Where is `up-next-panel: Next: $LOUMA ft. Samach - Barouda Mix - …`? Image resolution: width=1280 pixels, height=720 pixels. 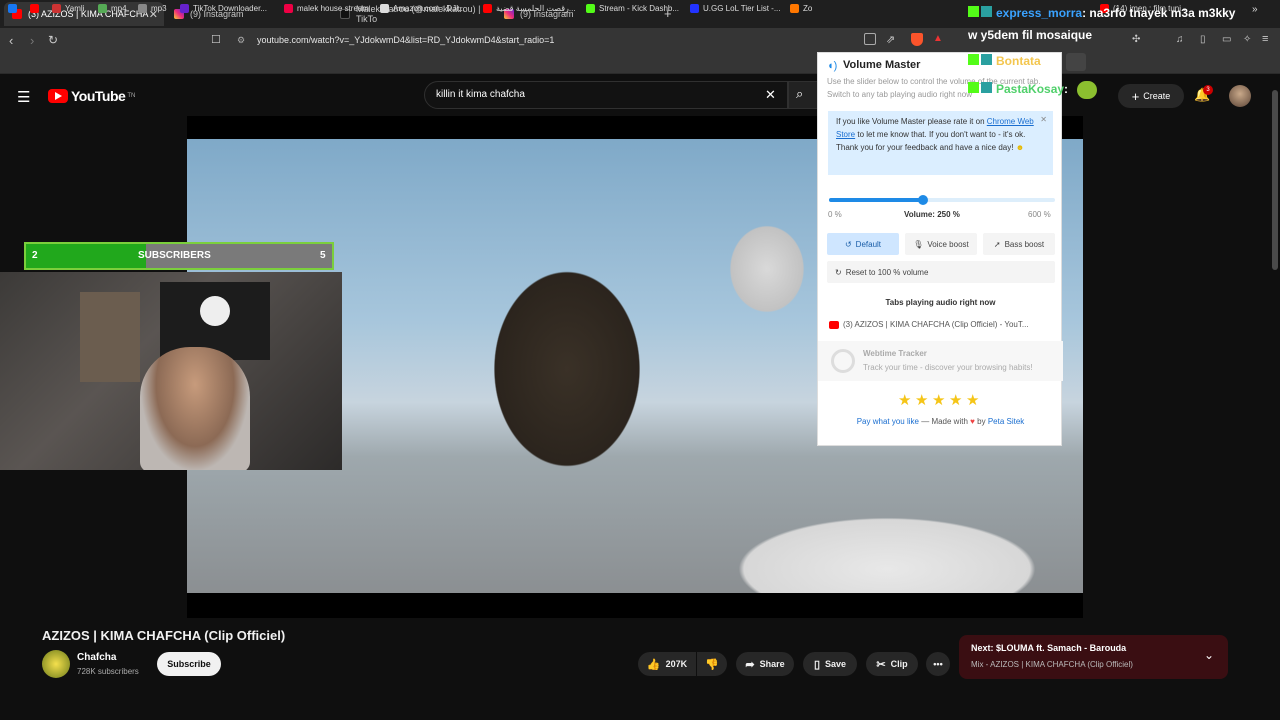 up-next-panel: Next: $LOUMA ft. Samach - Barouda Mix - … is located at coordinates (1093, 657).